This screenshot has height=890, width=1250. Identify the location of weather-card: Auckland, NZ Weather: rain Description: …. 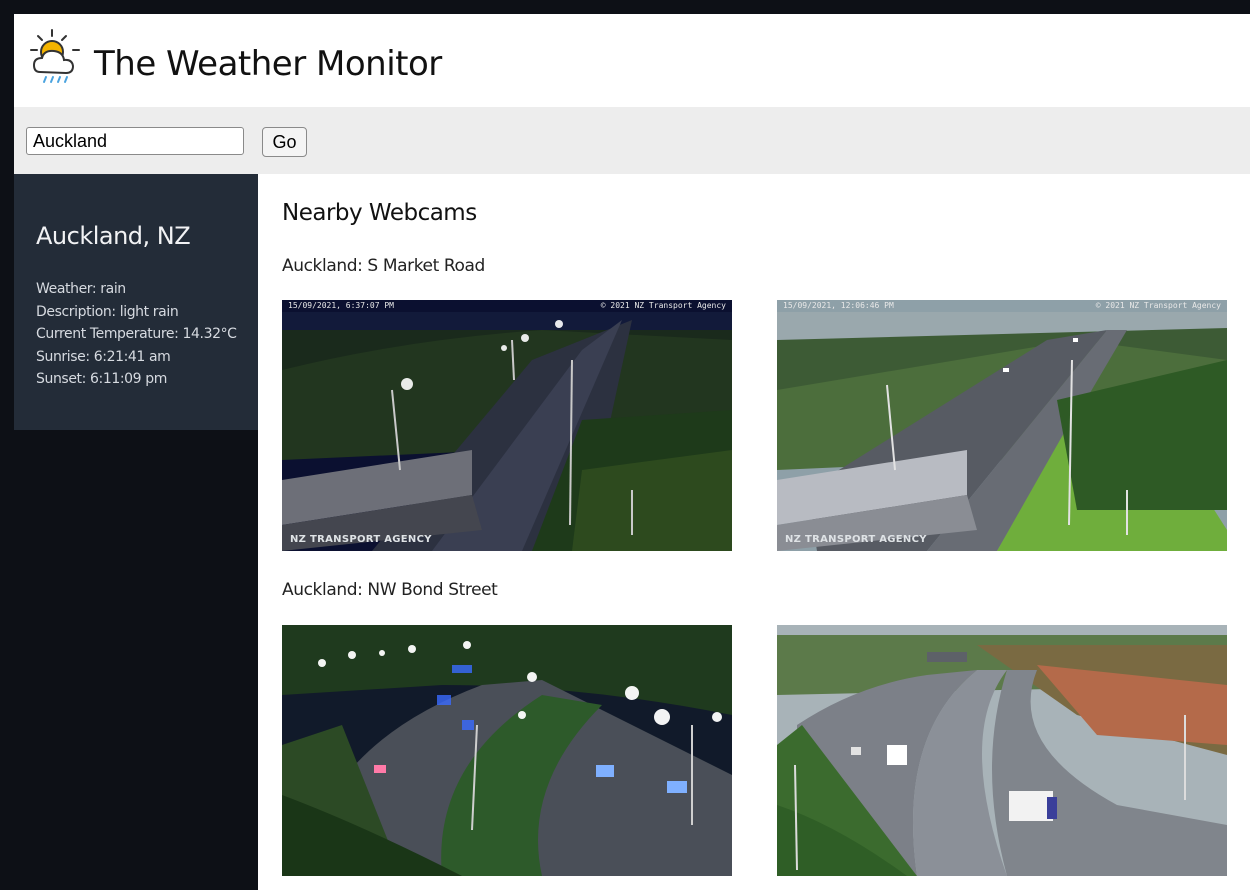
(136, 302).